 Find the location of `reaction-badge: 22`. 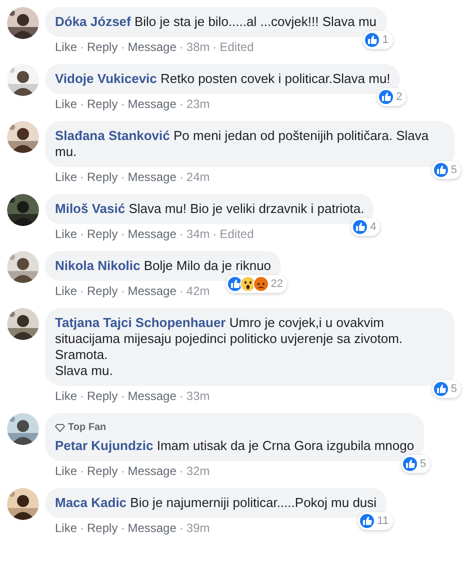

reaction-badge: 22 is located at coordinates (257, 284).